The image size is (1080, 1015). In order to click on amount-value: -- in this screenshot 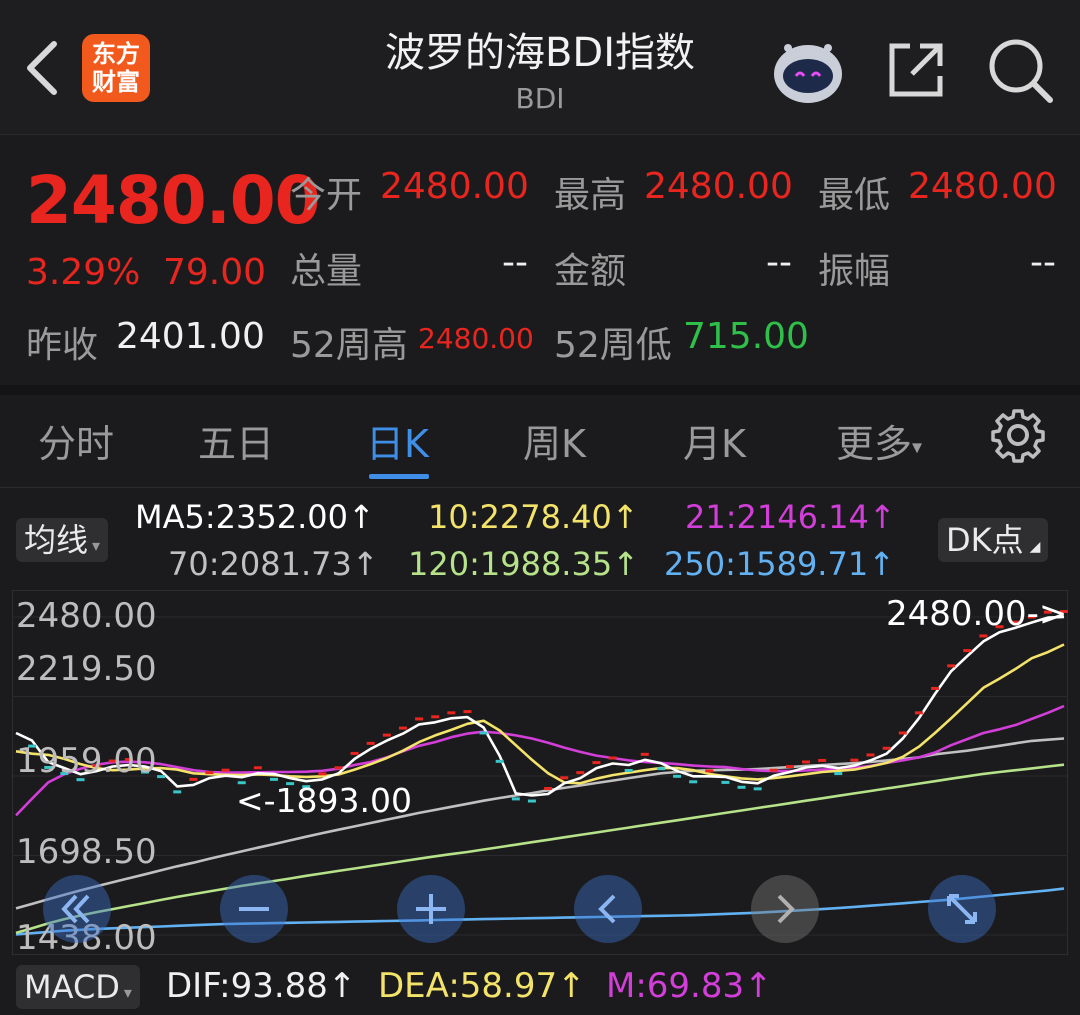, I will do `click(779, 262)`.